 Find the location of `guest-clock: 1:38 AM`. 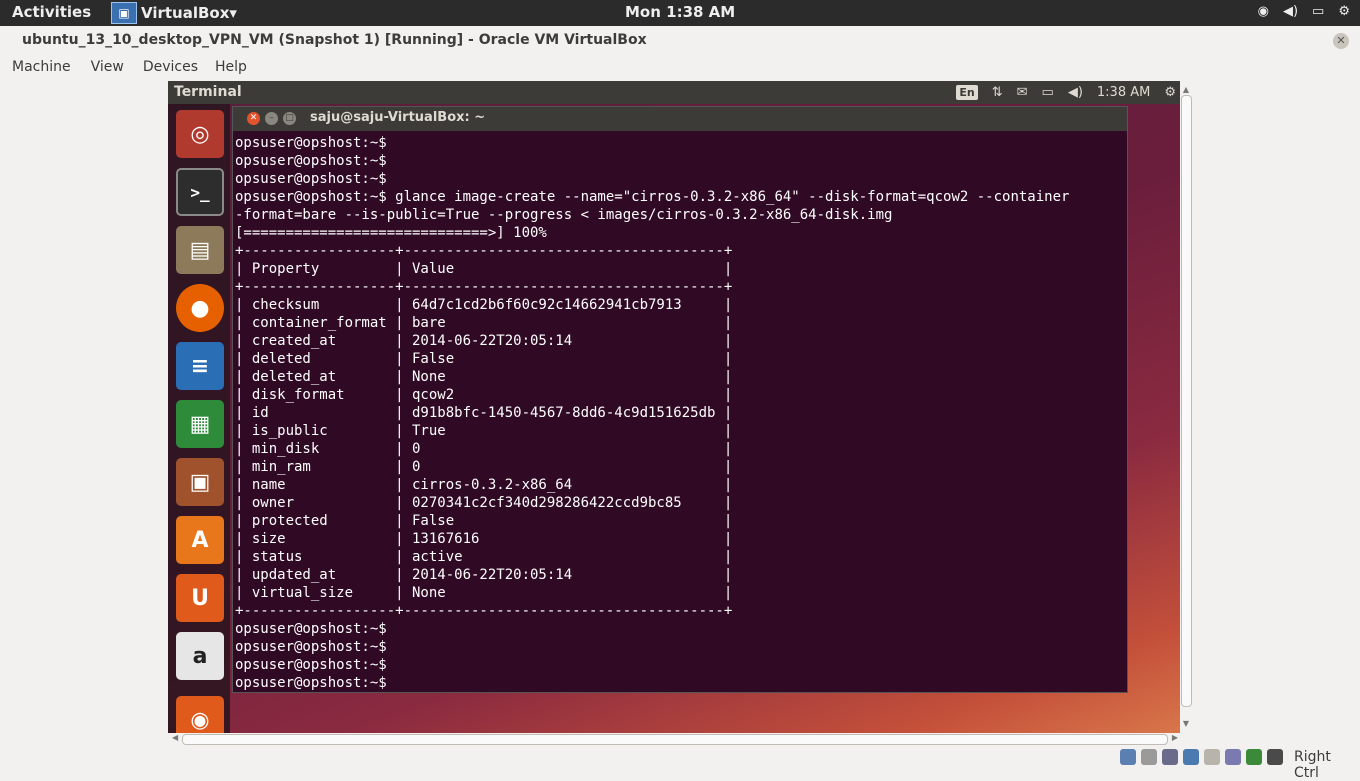

guest-clock: 1:38 AM is located at coordinates (1123, 92).